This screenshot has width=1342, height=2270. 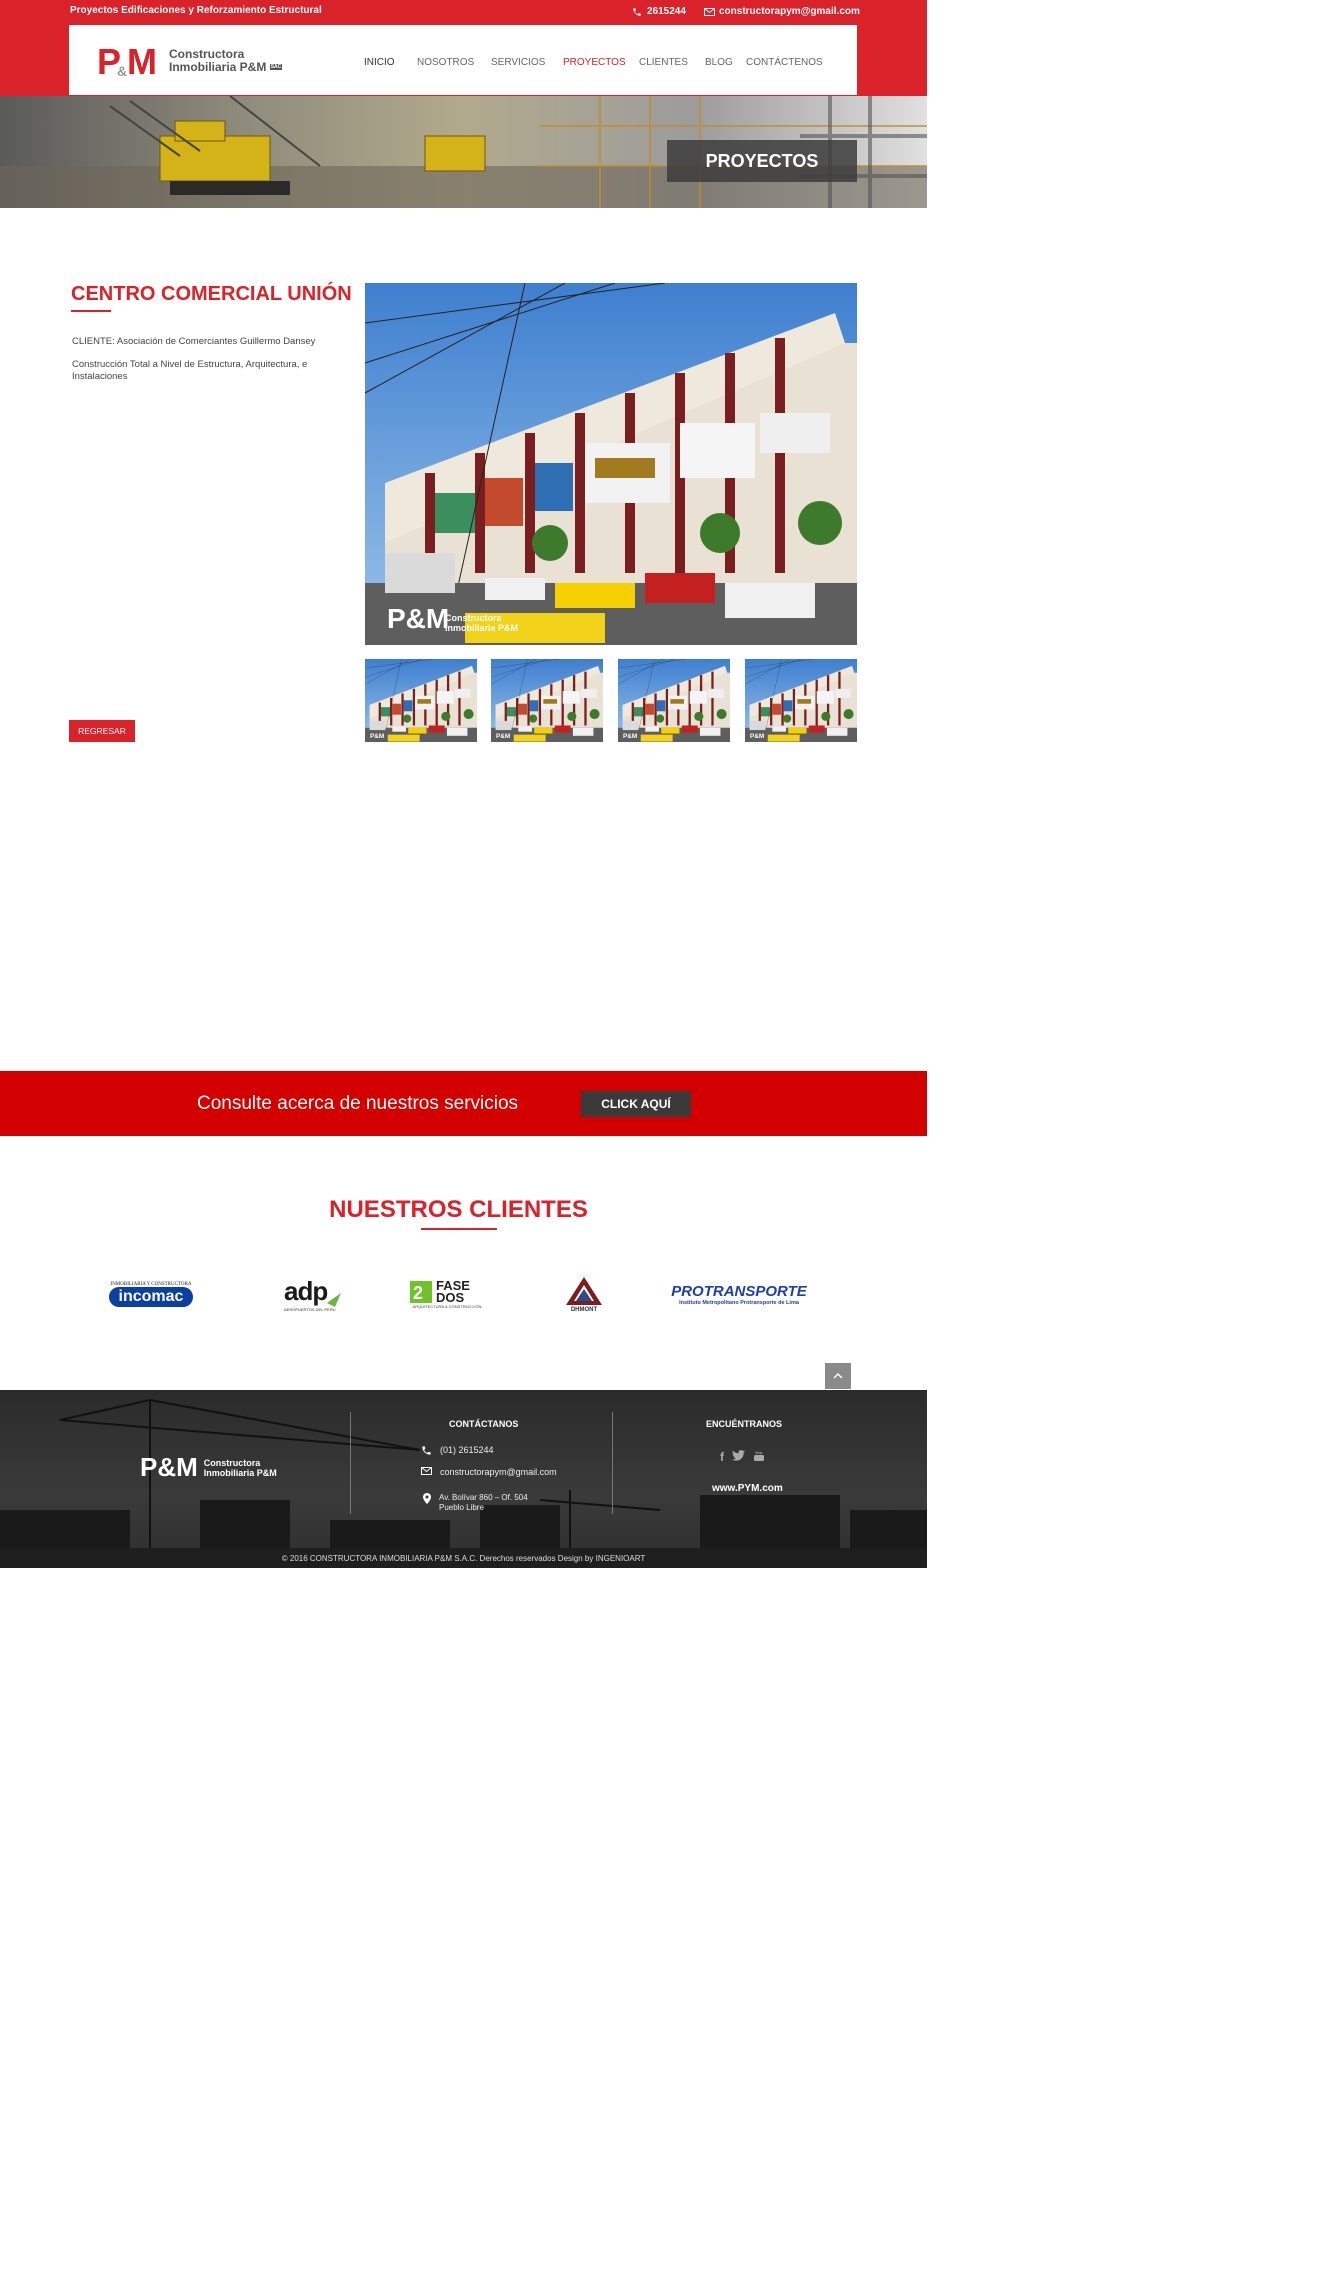 What do you see at coordinates (725, 62) in the screenshot?
I see `nav-blog: BLOG` at bounding box center [725, 62].